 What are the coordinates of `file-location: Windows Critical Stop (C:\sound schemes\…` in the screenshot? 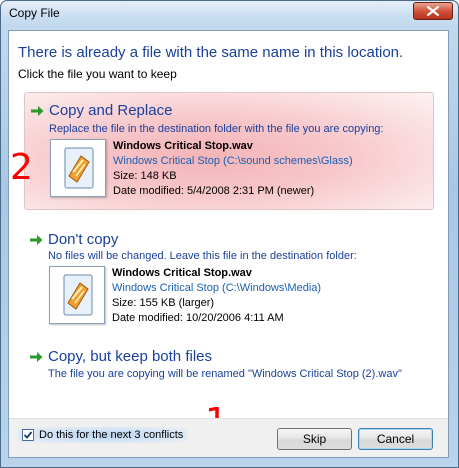 It's located at (233, 161).